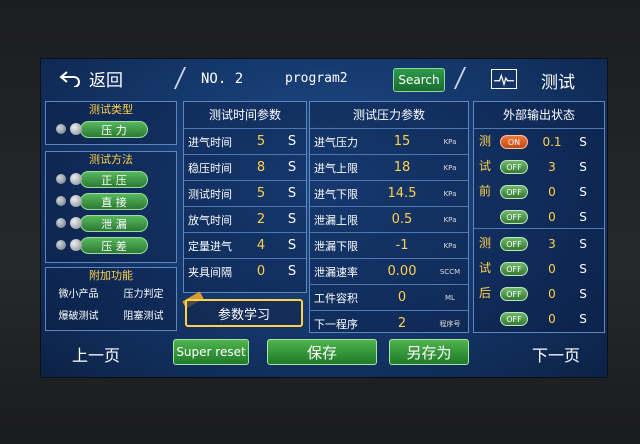 Image resolution: width=640 pixels, height=444 pixels. What do you see at coordinates (450, 271) in the screenshot?
I see `param-unit: SCCM` at bounding box center [450, 271].